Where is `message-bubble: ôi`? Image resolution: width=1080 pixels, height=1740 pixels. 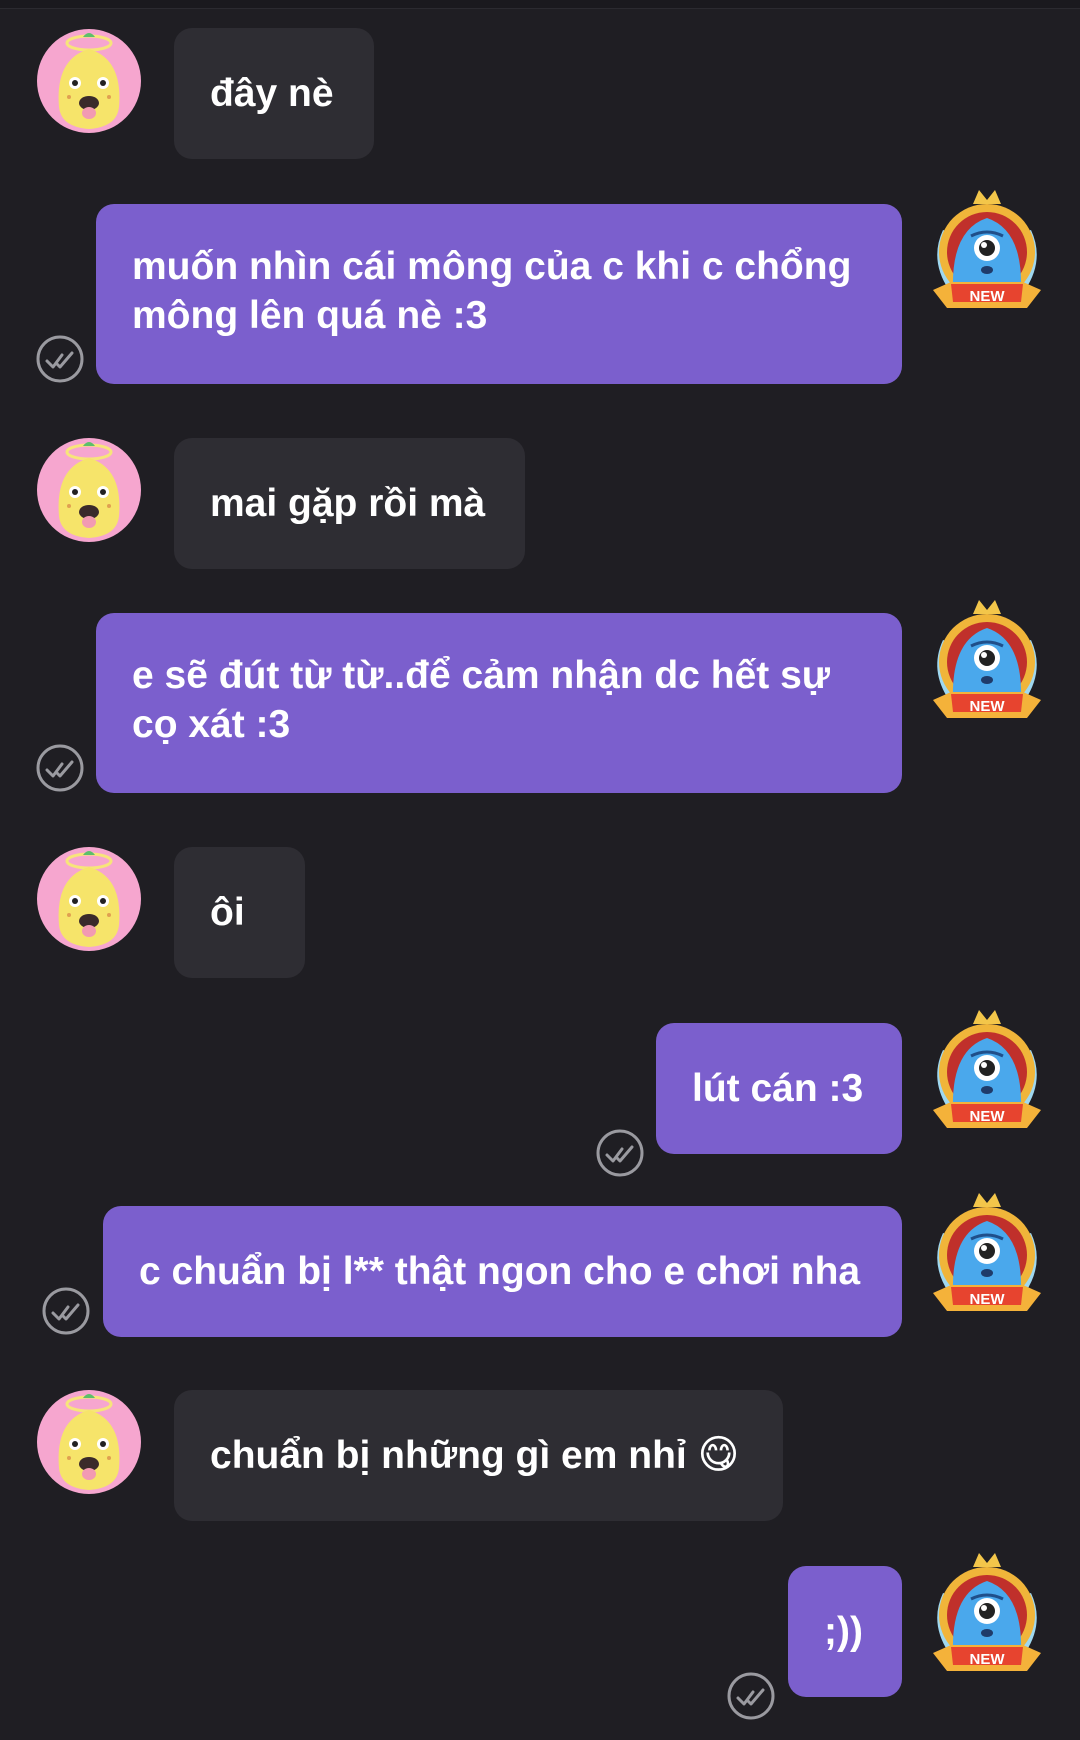 message-bubble: ôi is located at coordinates (239, 912).